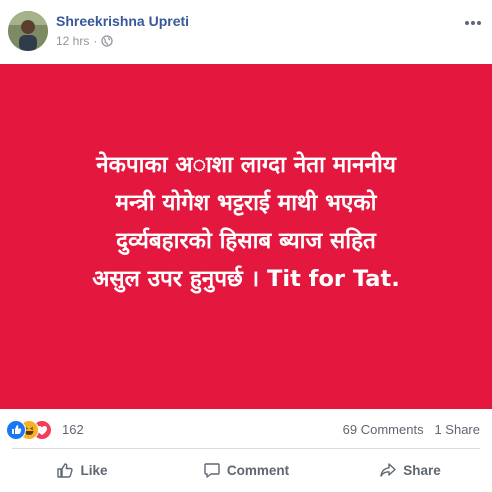 The image size is (492, 492). Describe the element at coordinates (107, 41) in the screenshot. I see `globe-icon` at that location.